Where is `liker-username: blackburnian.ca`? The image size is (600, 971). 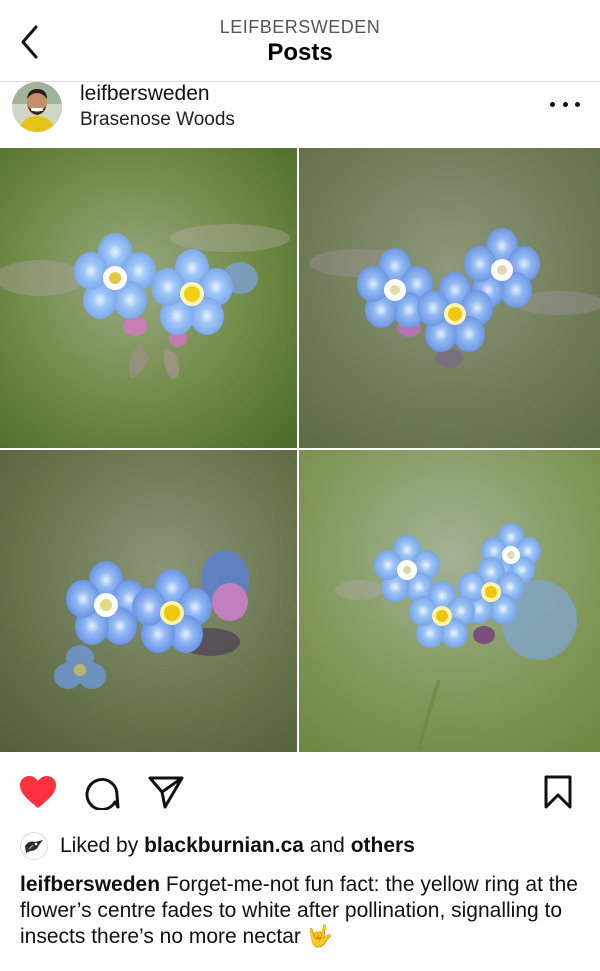
liker-username: blackburnian.ca is located at coordinates (224, 846).